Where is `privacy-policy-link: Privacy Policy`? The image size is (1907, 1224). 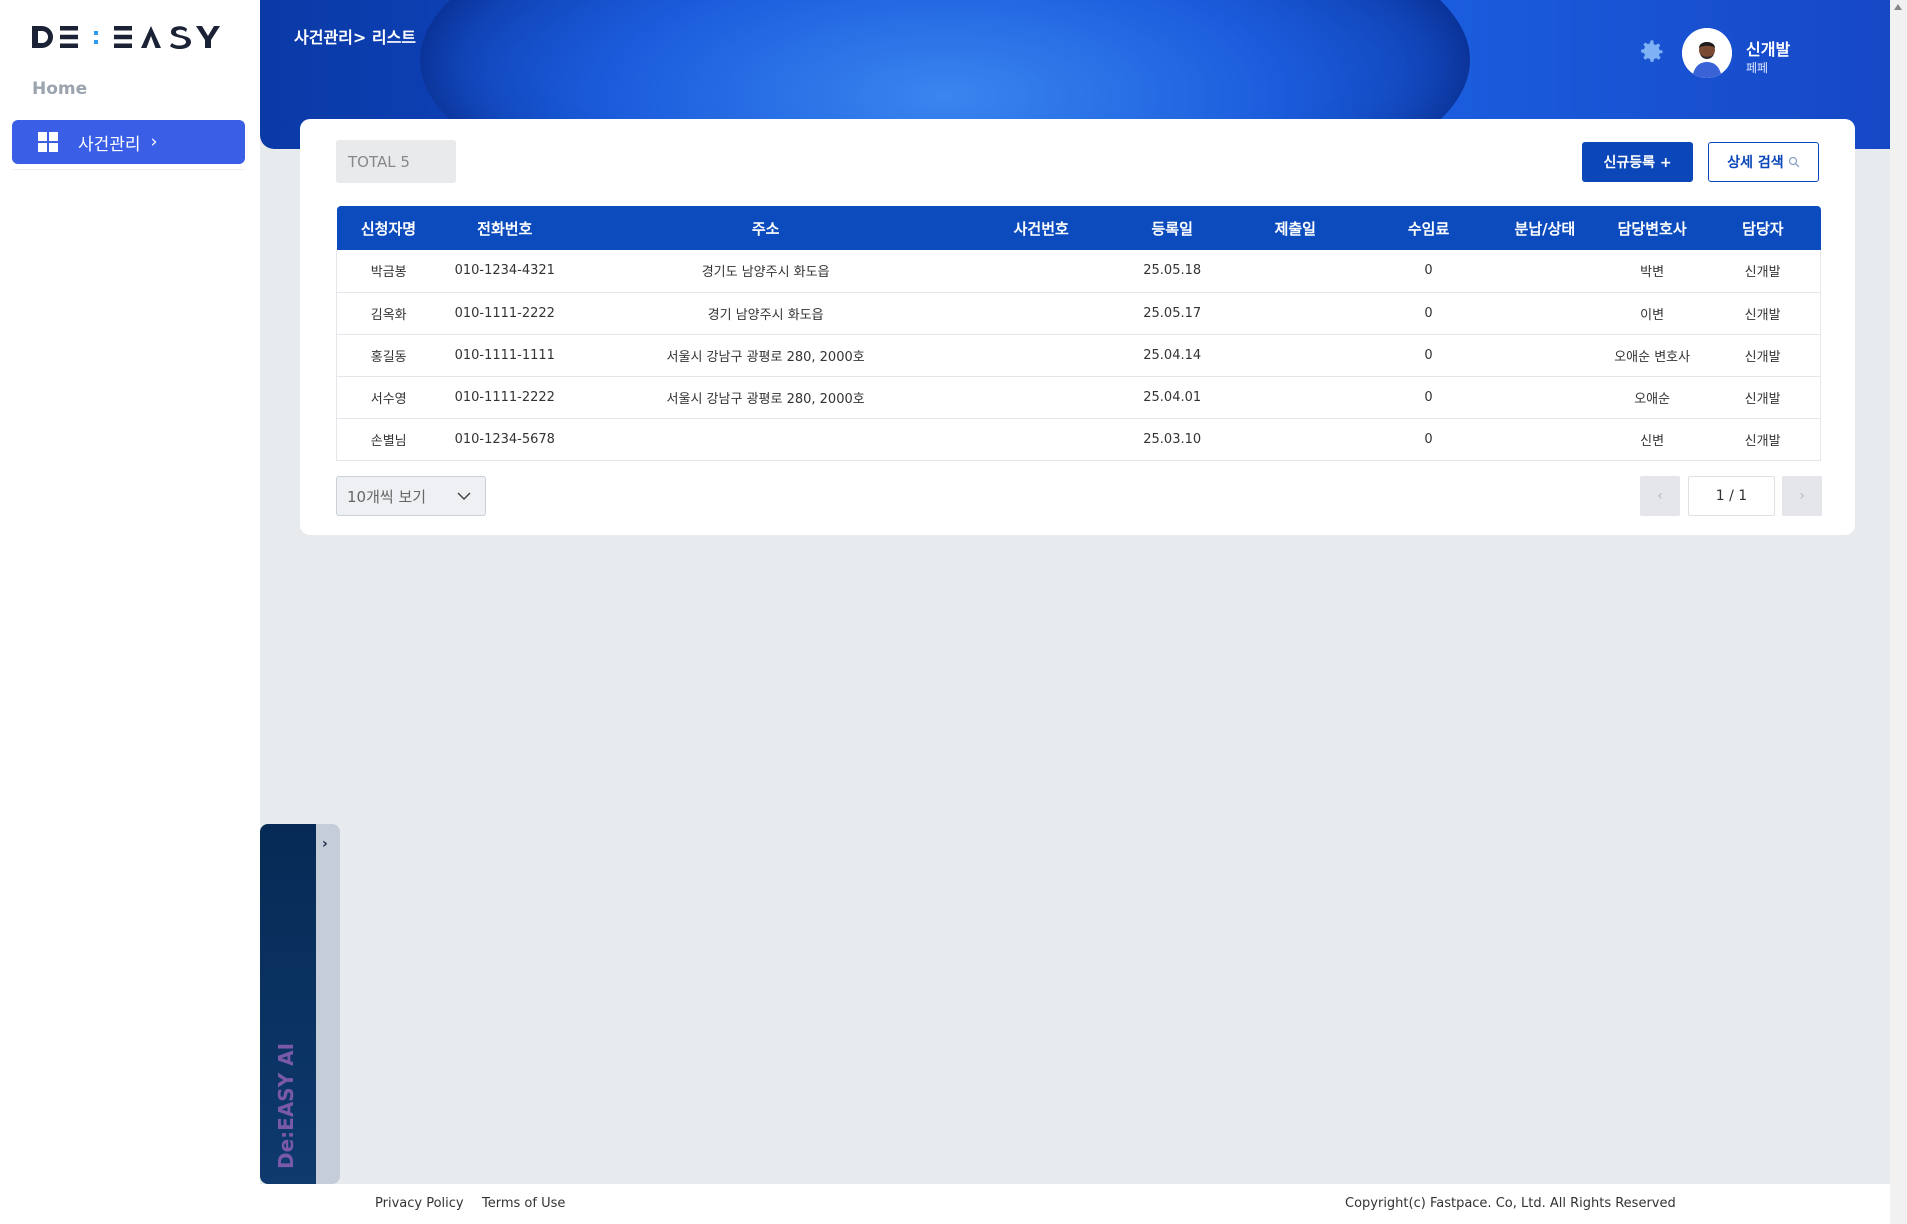
privacy-policy-link: Privacy Policy is located at coordinates (419, 1203).